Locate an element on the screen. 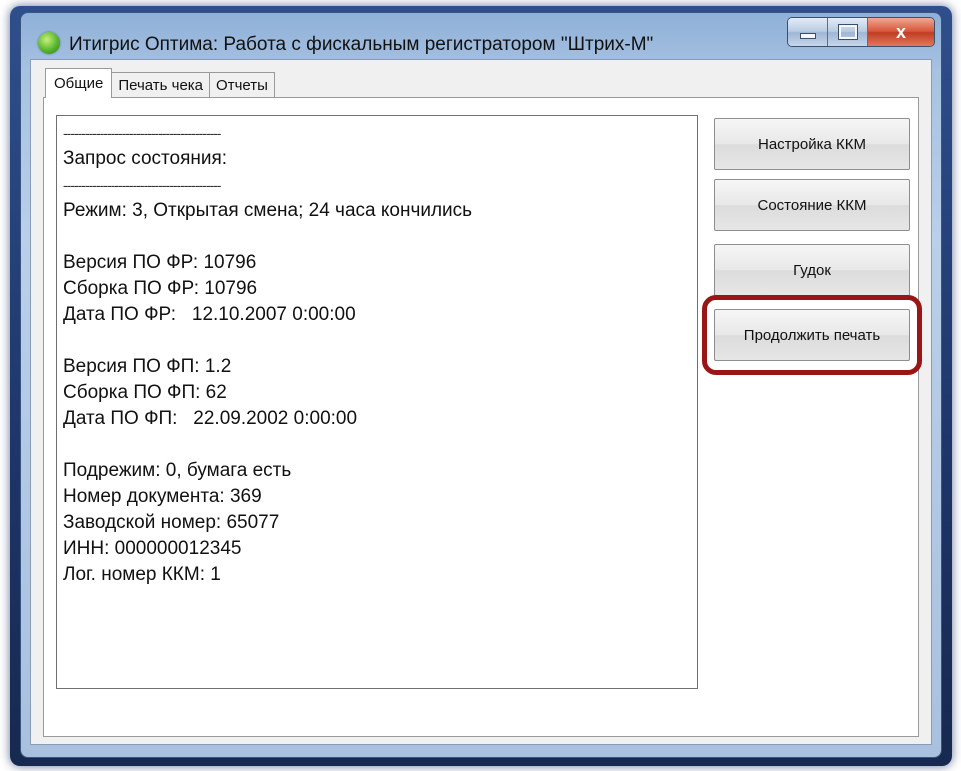 The width and height of the screenshot is (961, 771). maximize-button is located at coordinates (848, 32).